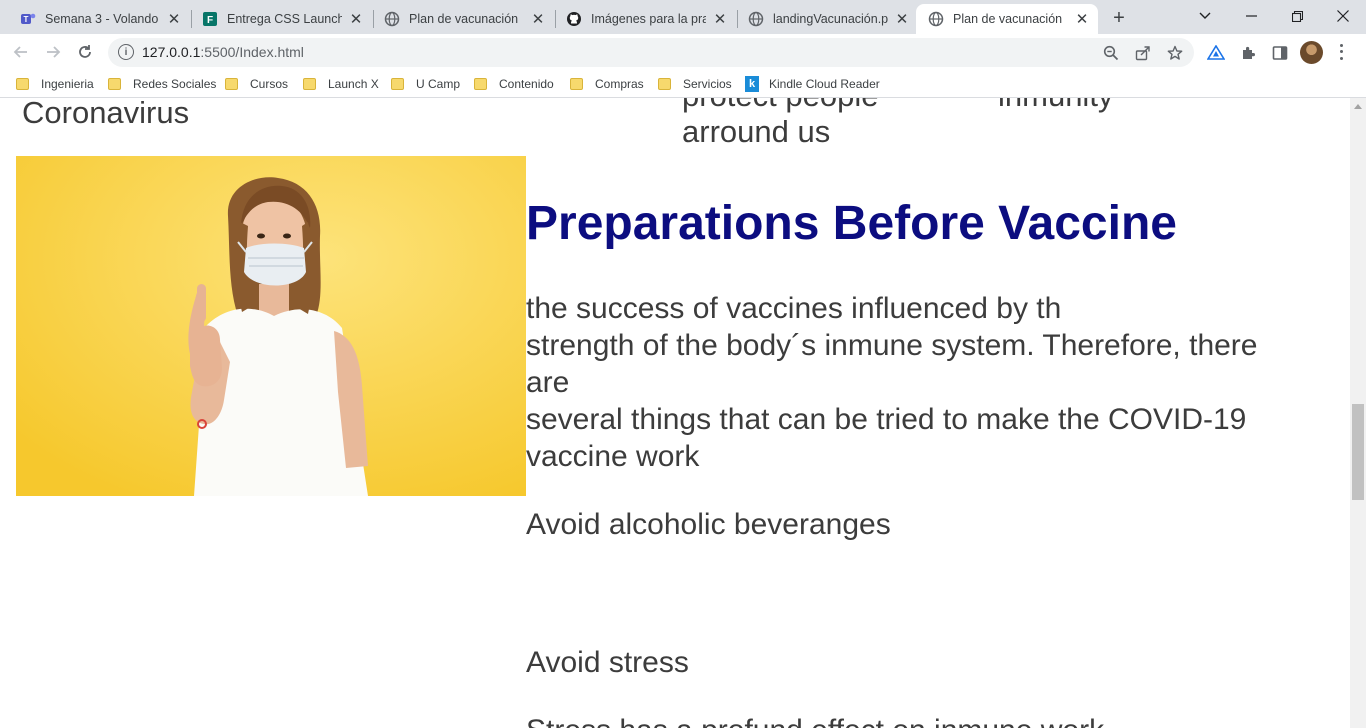 The height and width of the screenshot is (728, 1366). I want to click on page-scrollbar, so click(1358, 413).